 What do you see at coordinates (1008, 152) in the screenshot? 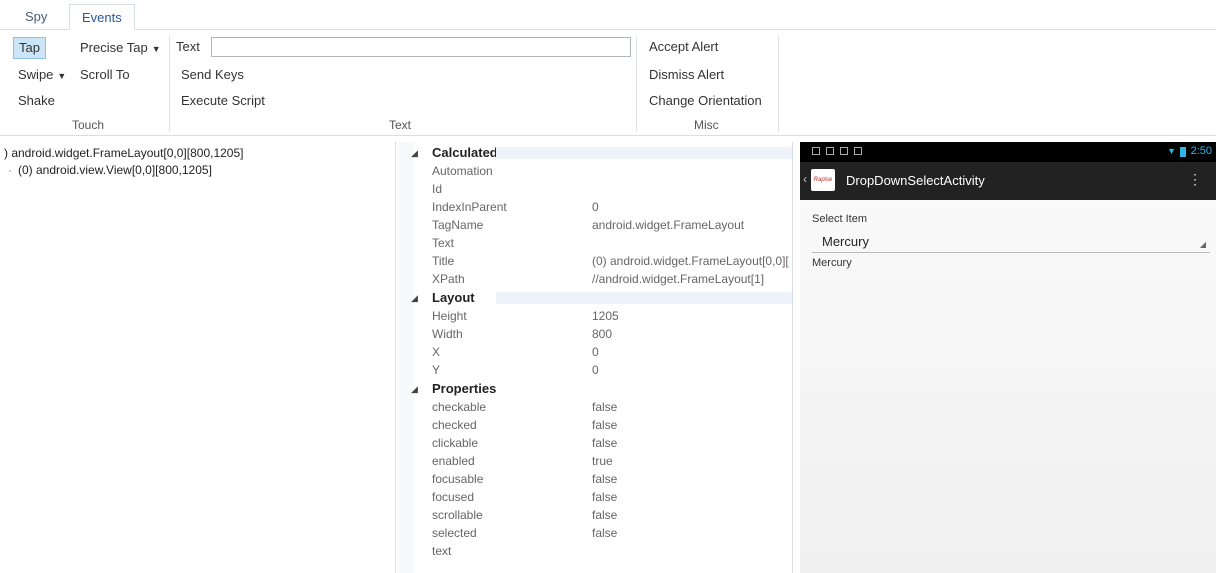
I see `android-status-bar: ▼ 2:50` at bounding box center [1008, 152].